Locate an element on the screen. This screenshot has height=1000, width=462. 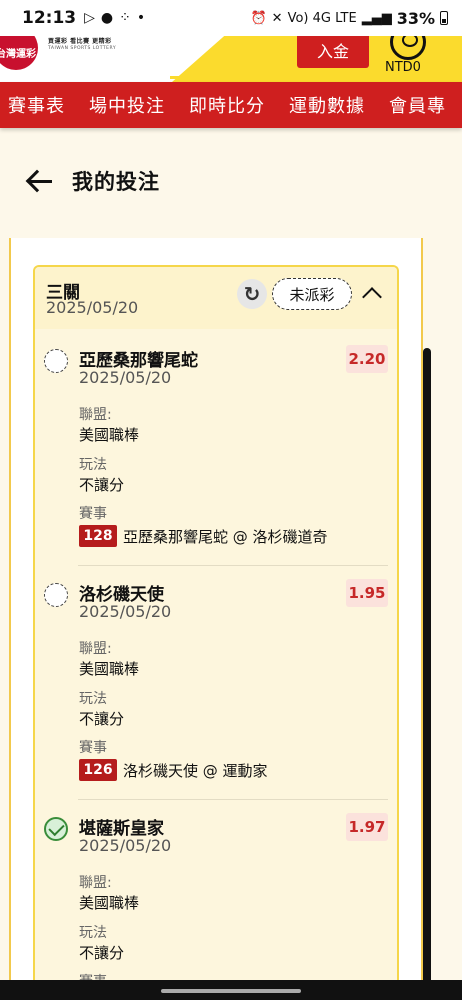
event-row: 126 洛杉磯天使 @ 運動家 is located at coordinates (173, 770).